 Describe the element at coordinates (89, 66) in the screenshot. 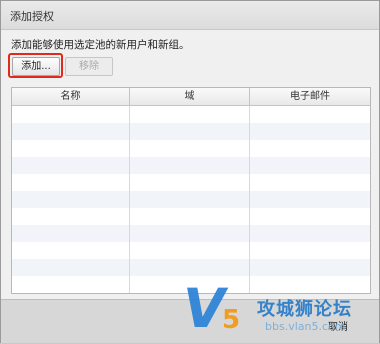

I see `remove-button: 移除` at that location.